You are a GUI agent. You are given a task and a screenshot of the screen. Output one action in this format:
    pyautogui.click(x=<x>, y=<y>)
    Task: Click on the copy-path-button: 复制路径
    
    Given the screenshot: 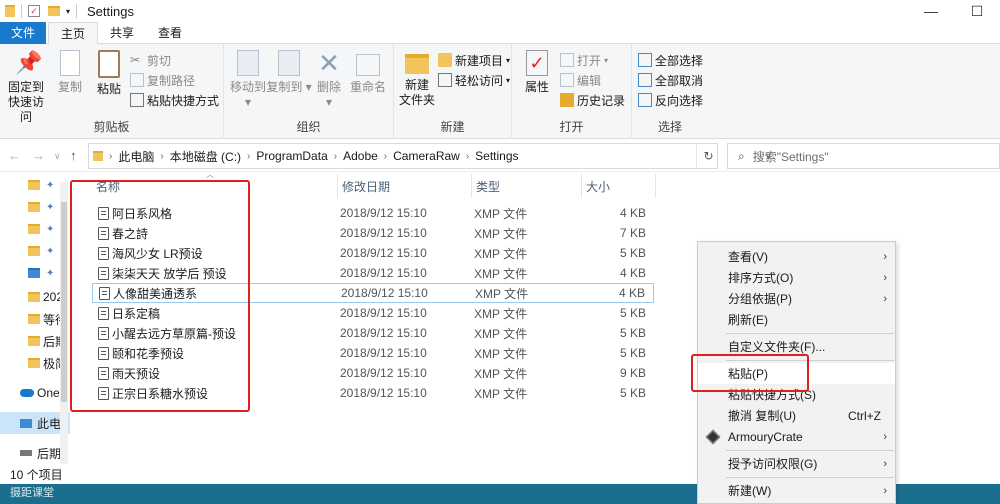 What is the action you would take?
    pyautogui.click(x=162, y=80)
    